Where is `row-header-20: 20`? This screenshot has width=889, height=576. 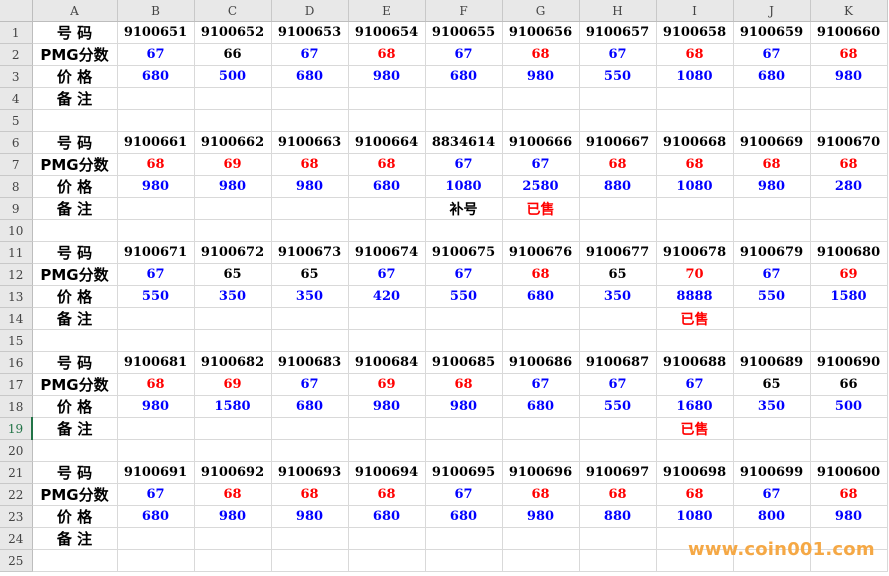 row-header-20: 20 is located at coordinates (16, 450).